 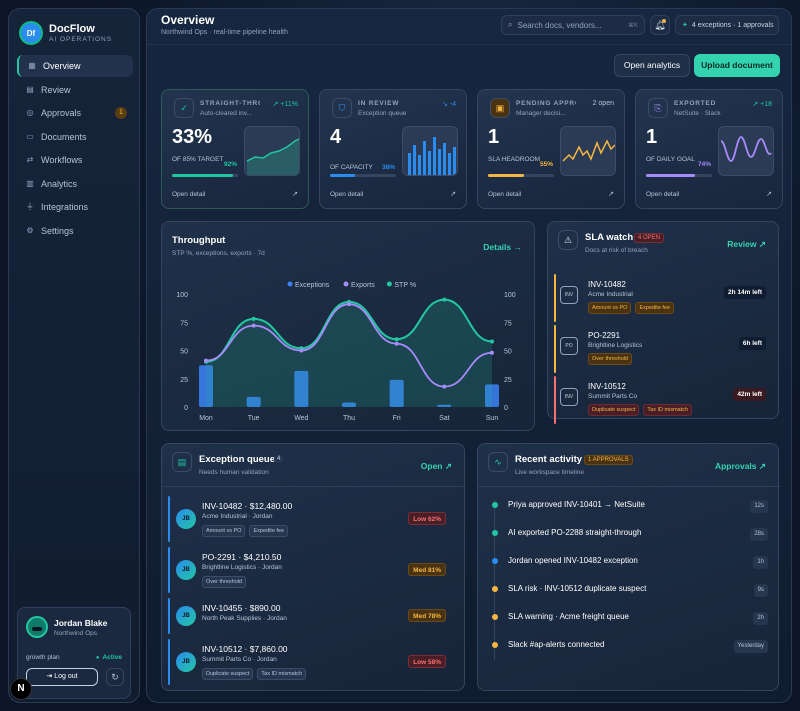 I want to click on activity-icon: ∿, so click(x=498, y=462).